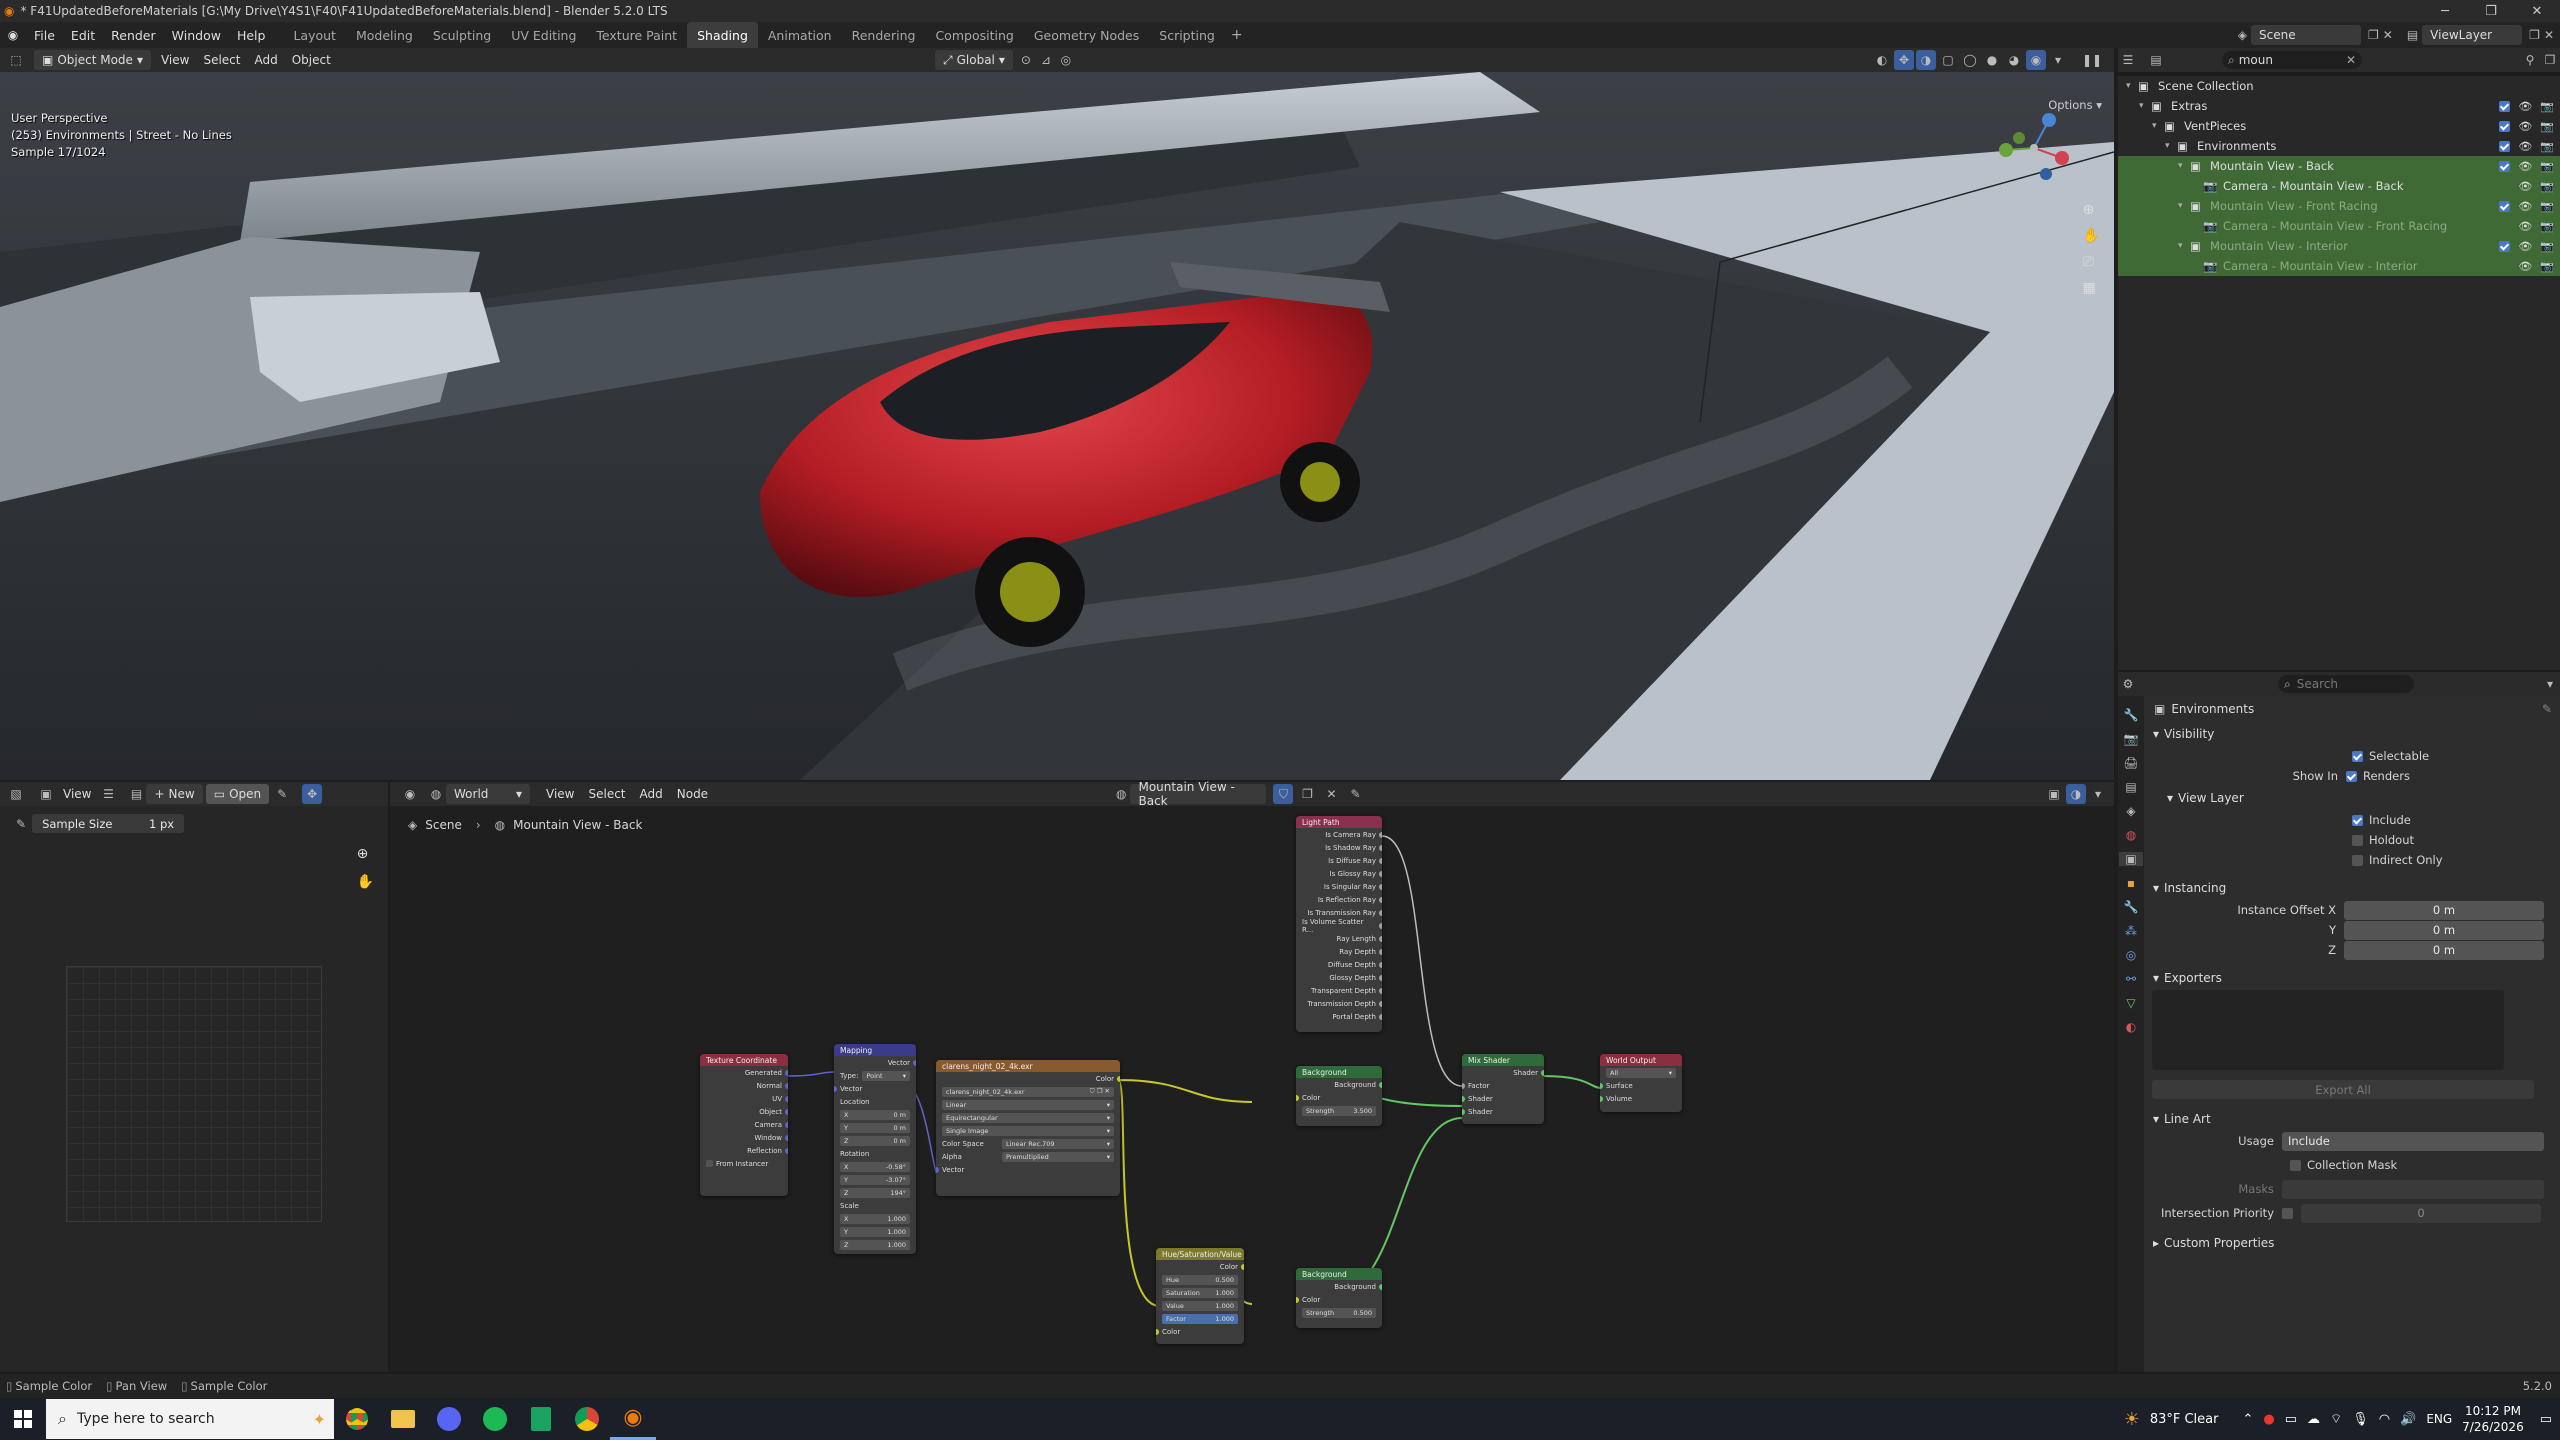 This screenshot has width=2560, height=1440. What do you see at coordinates (1200, 1318) in the screenshot?
I see `factor-field: Factor 1.000` at bounding box center [1200, 1318].